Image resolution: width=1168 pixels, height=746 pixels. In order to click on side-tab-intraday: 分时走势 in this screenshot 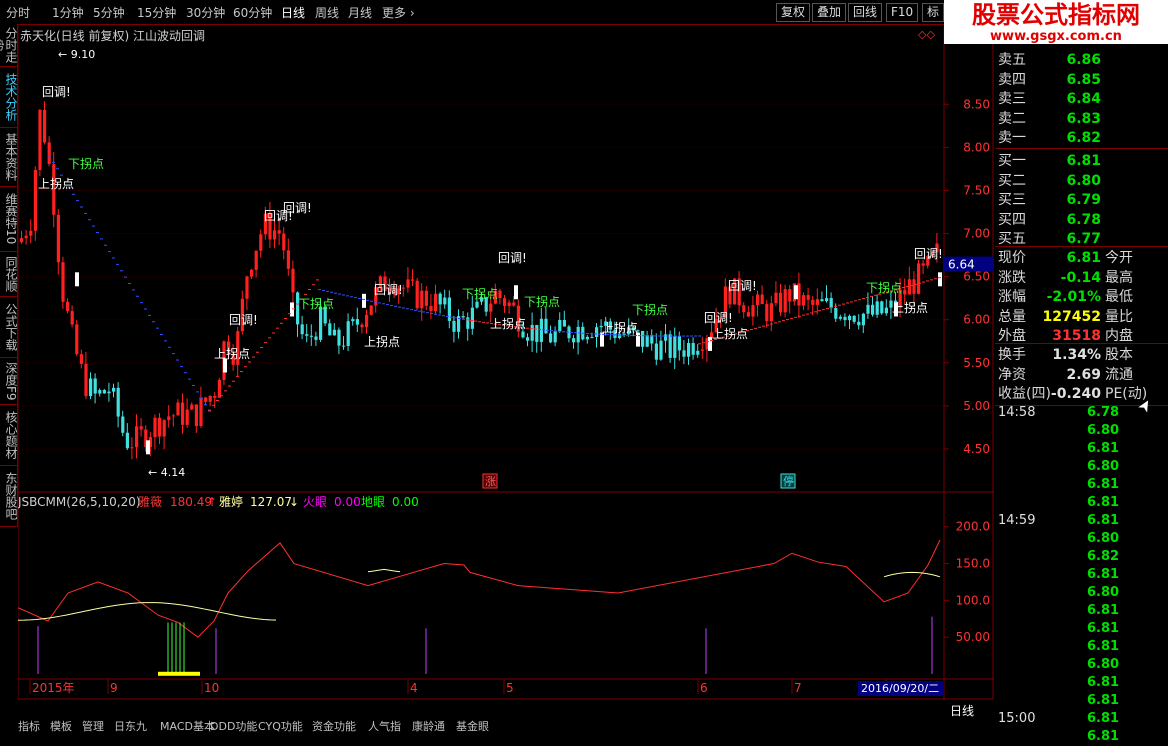, I will do `click(9, 45)`.